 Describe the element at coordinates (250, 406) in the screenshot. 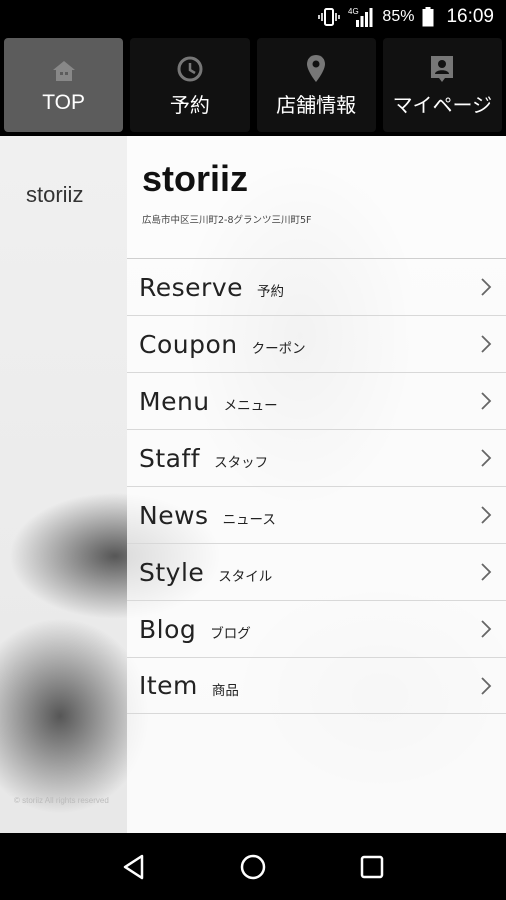

I see `menu-item-sublabel: メニュー` at that location.